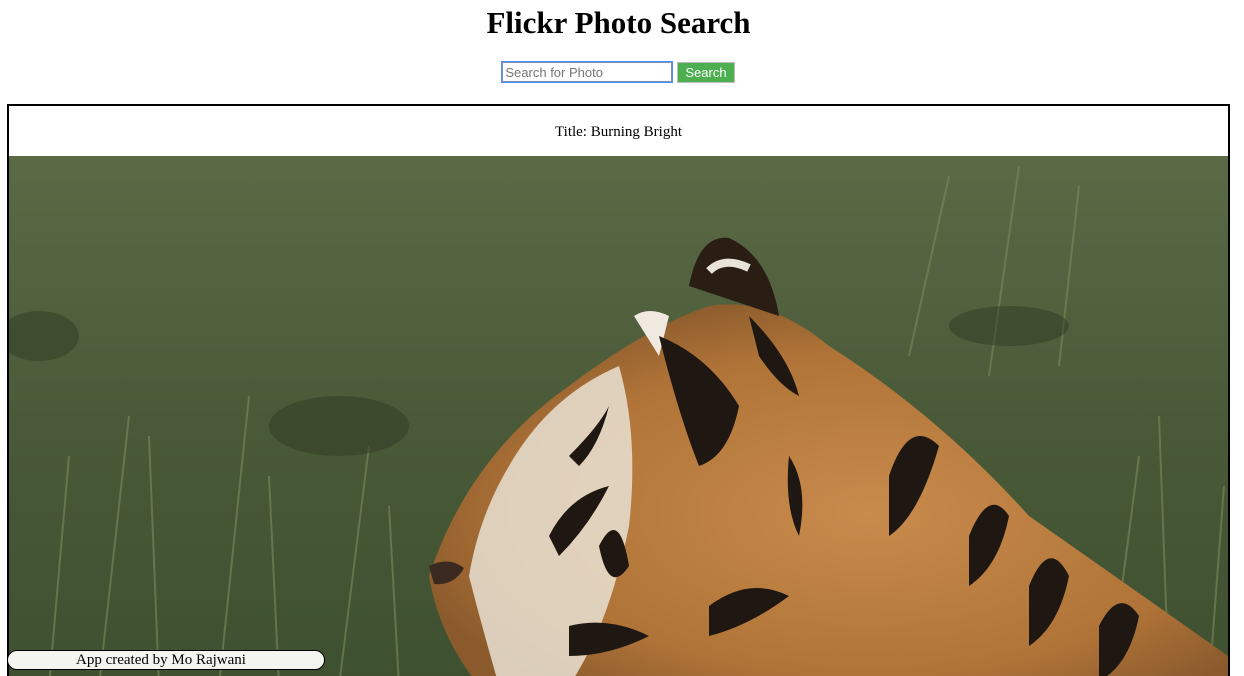 The image size is (1244, 676). I want to click on photo-title: Title: Burning Bright, so click(618, 132).